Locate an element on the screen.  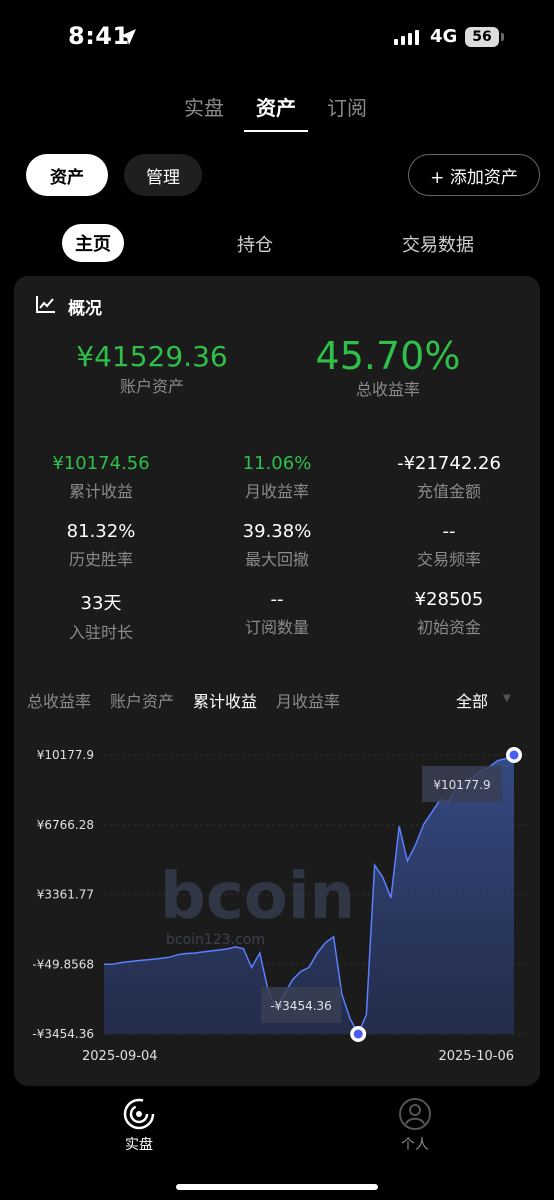
nav-profile-label: 个人 is located at coordinates (415, 1144).